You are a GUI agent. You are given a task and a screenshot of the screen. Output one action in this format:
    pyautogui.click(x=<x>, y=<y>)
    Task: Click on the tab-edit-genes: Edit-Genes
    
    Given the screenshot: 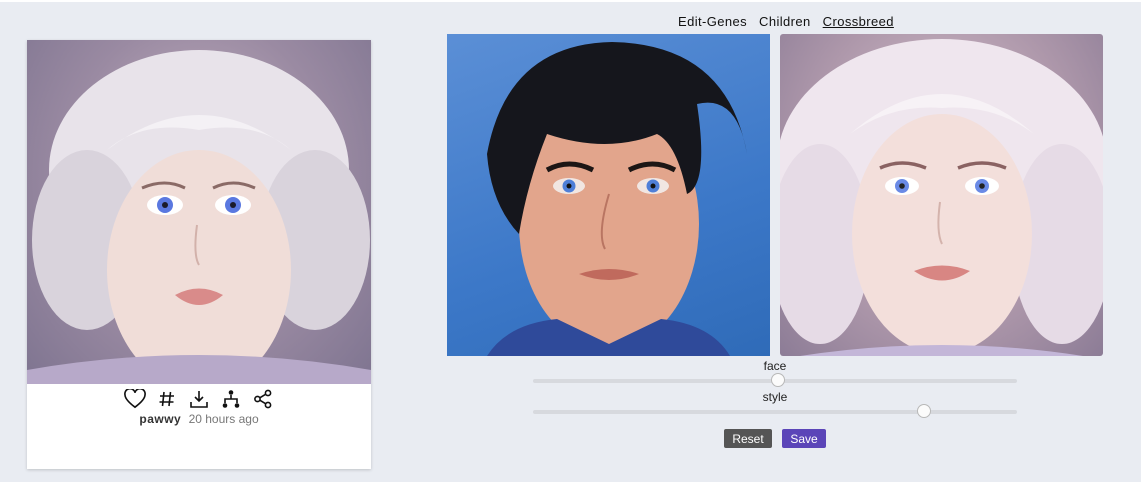 What is the action you would take?
    pyautogui.click(x=712, y=21)
    